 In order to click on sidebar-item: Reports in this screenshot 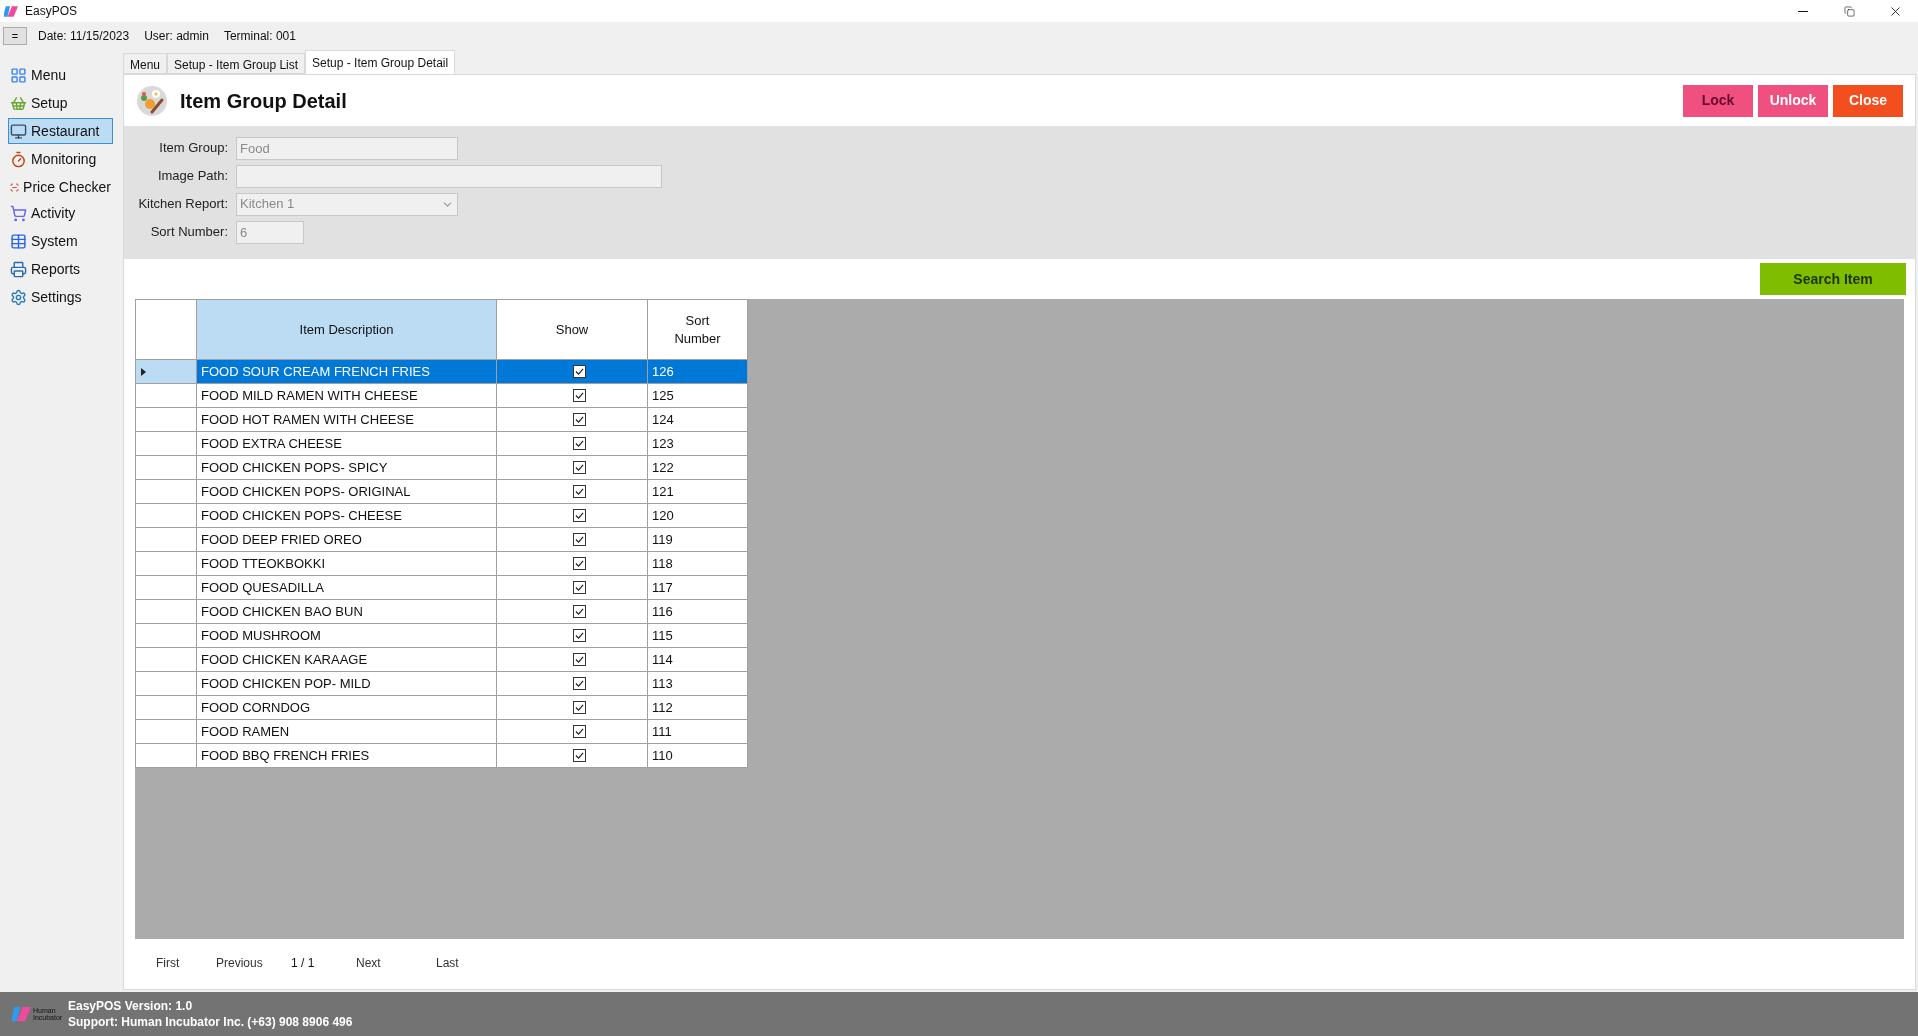, I will do `click(60, 269)`.